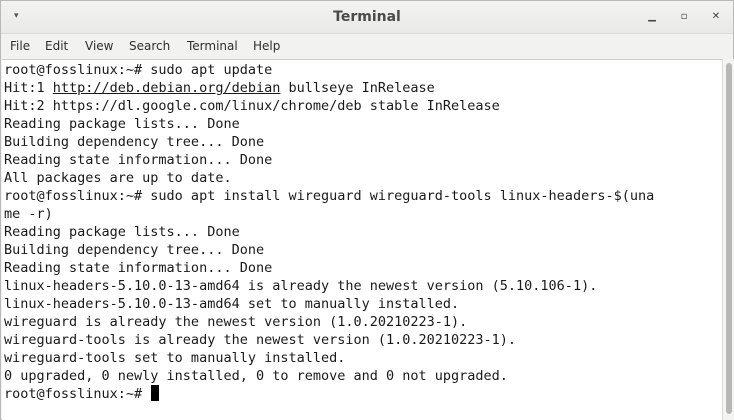  I want to click on menu-file: File, so click(20, 46).